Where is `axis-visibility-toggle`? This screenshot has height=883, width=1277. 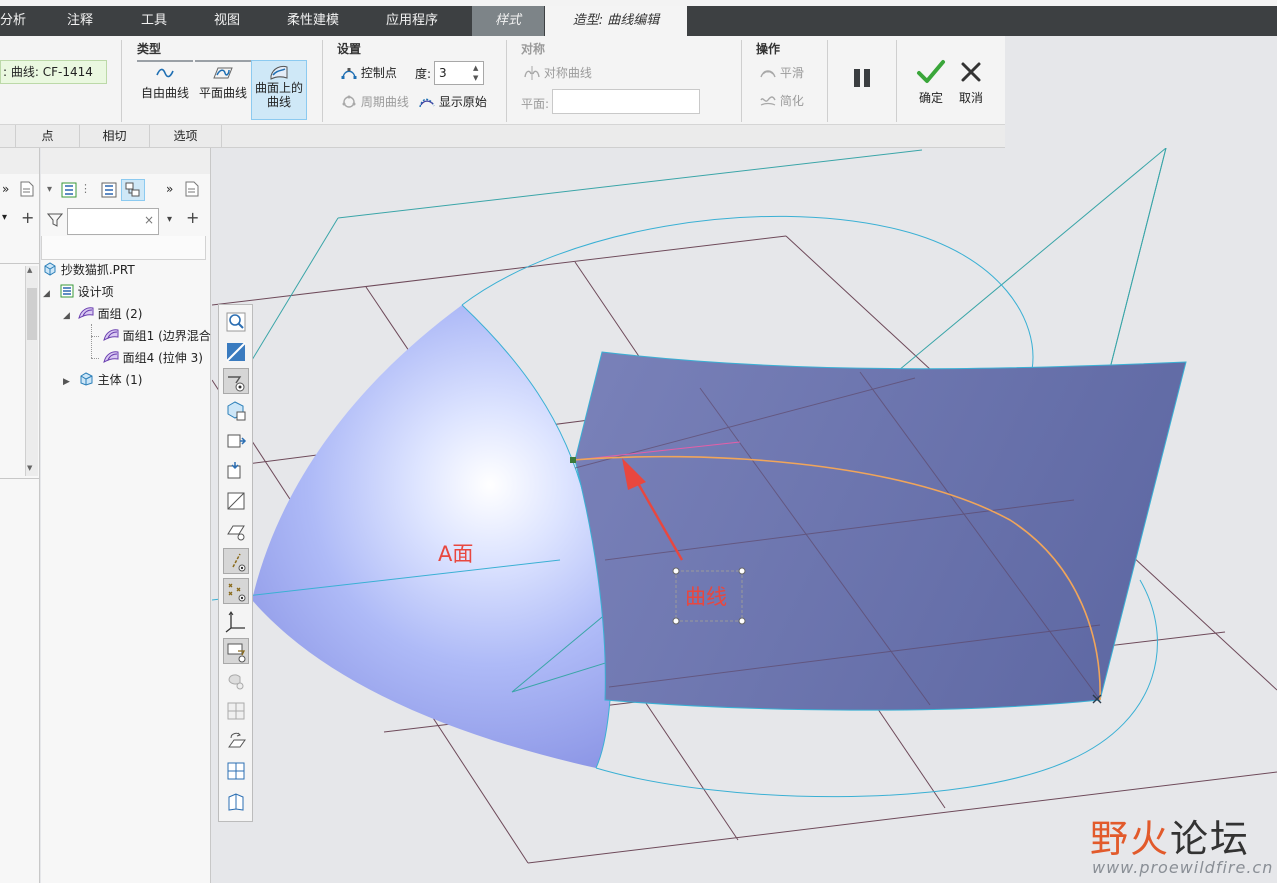
axis-visibility-toggle is located at coordinates (236, 561).